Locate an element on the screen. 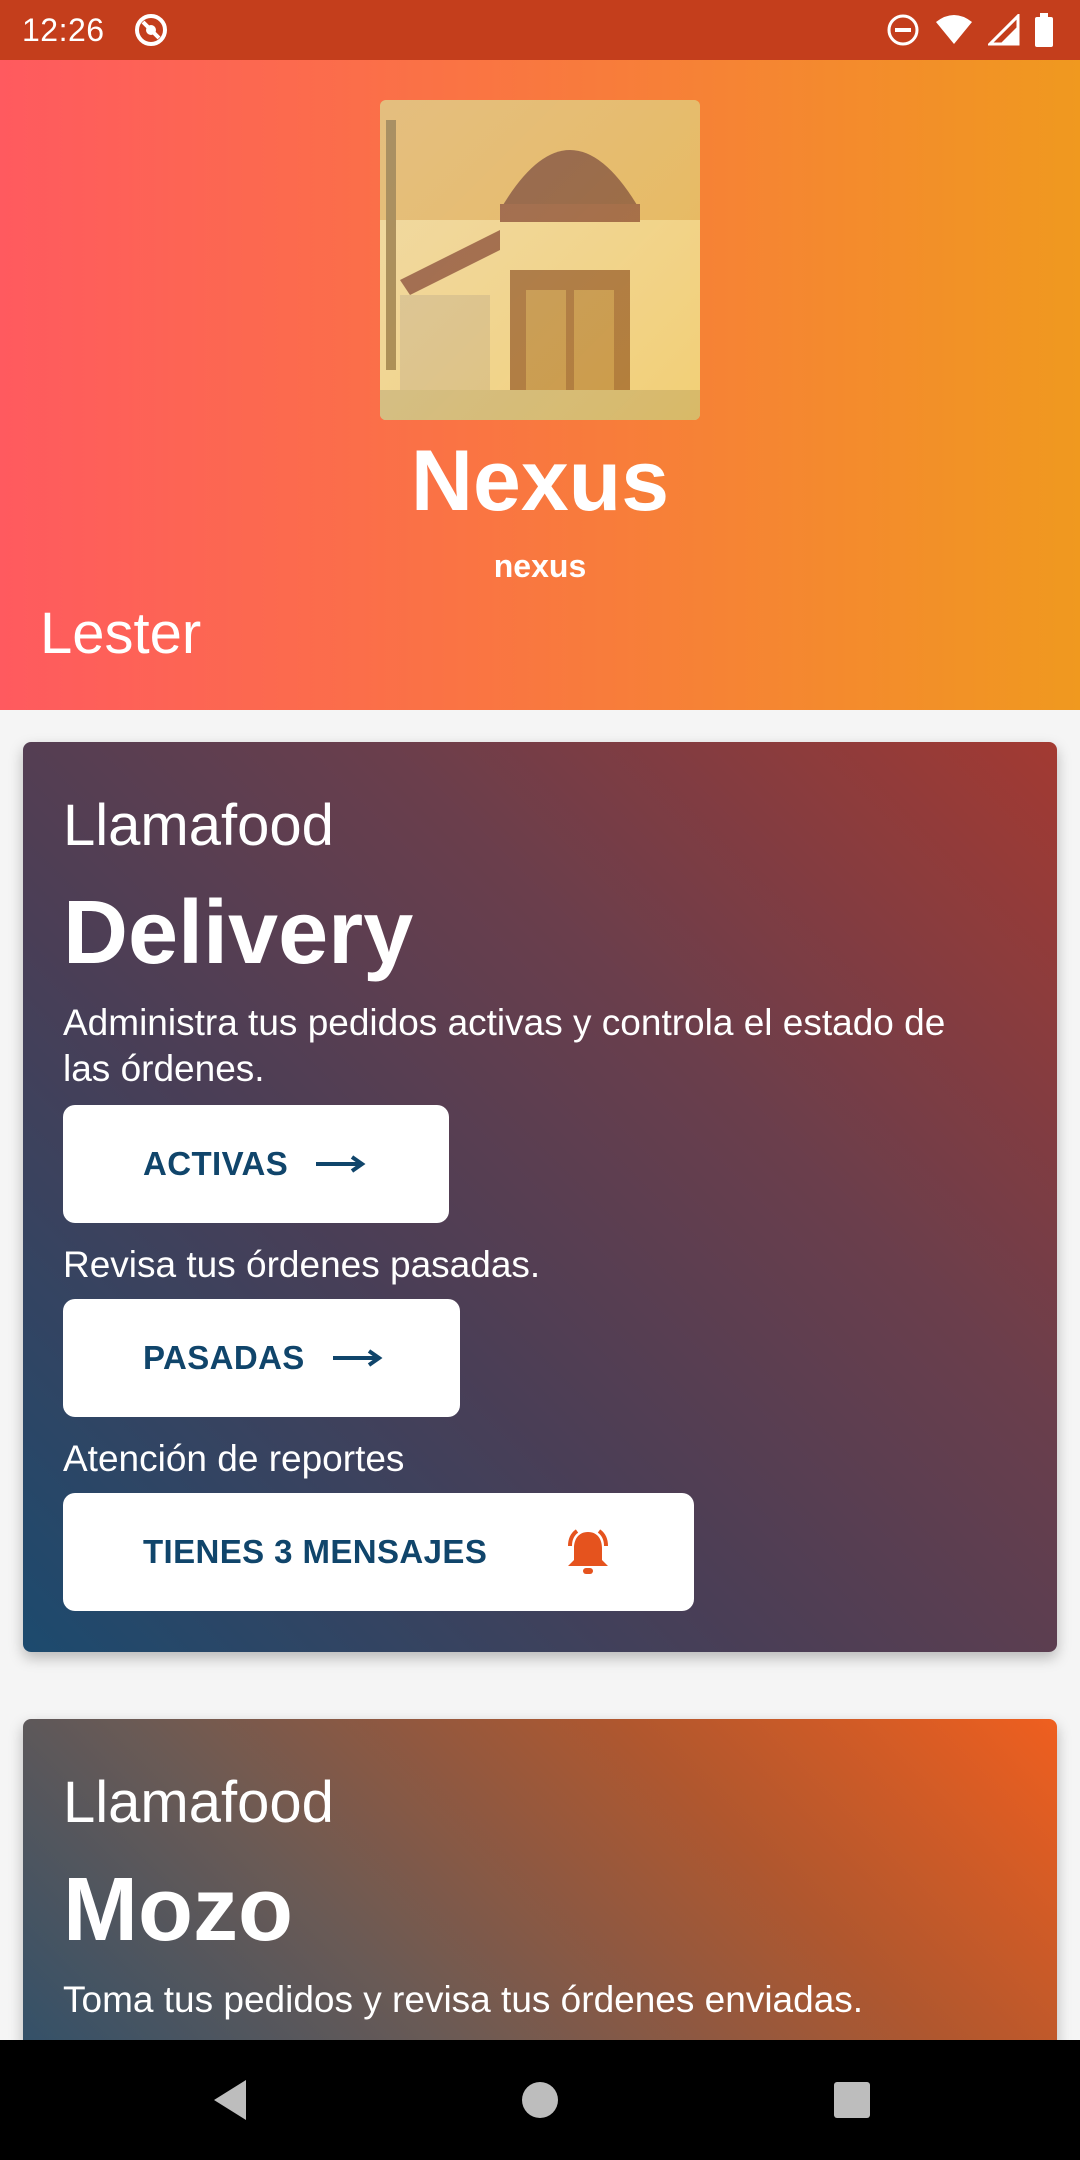 The width and height of the screenshot is (1080, 2160). active-orders-label: ACTIVAS is located at coordinates (216, 1163).